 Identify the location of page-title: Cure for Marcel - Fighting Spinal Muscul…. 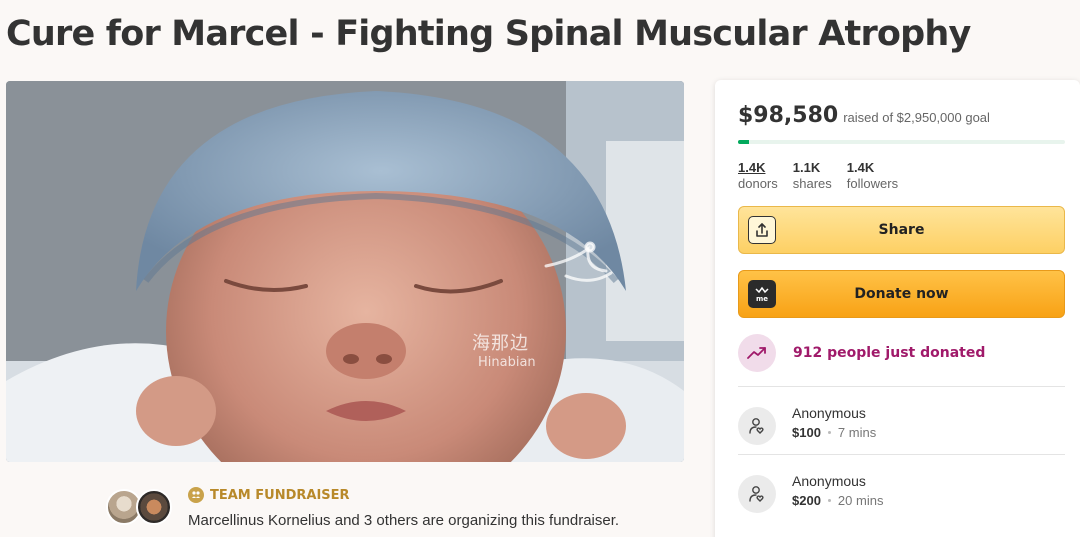
(488, 34).